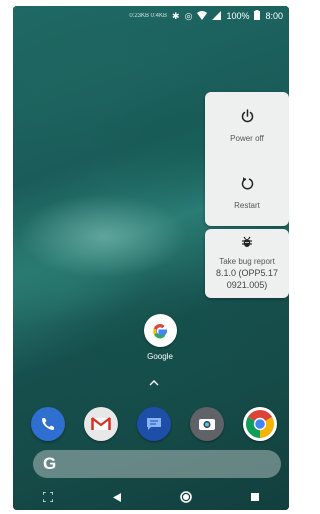 The height and width of the screenshot is (514, 320). Describe the element at coordinates (260, 424) in the screenshot. I see `chrome-icon` at that location.